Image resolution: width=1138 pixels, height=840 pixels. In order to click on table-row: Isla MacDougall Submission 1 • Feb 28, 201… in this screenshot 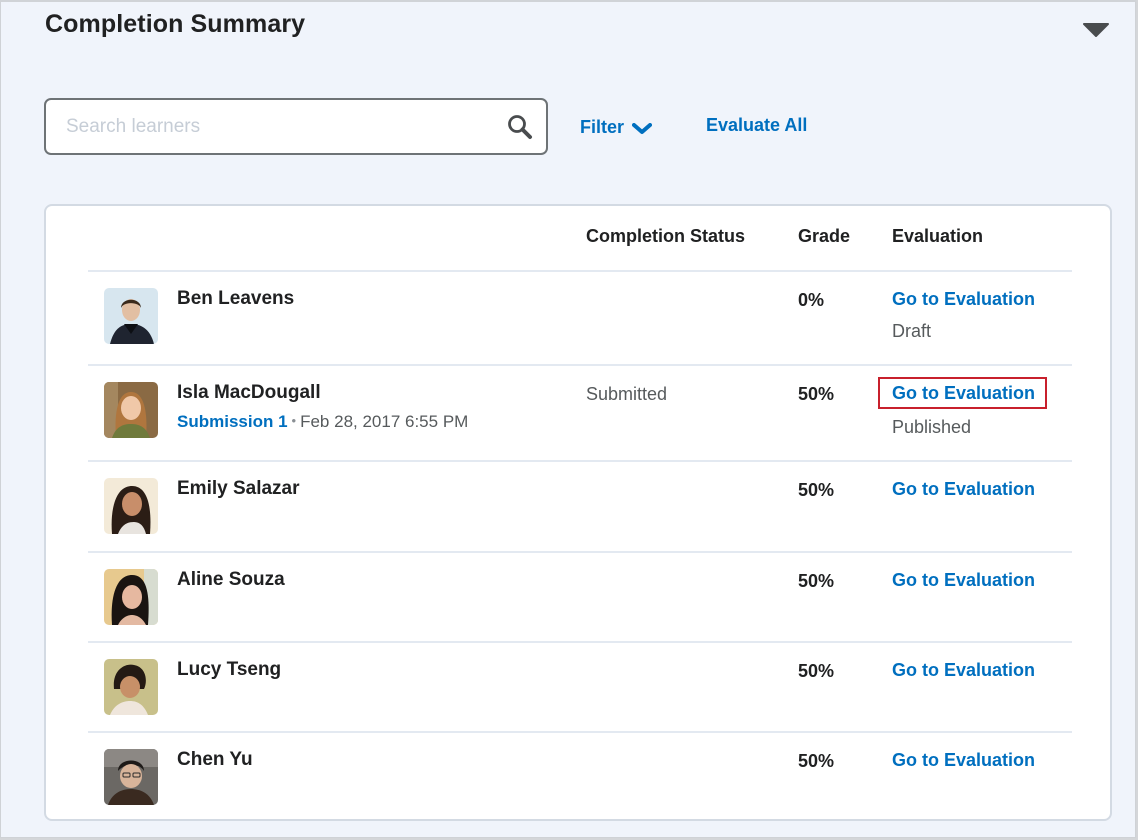, I will do `click(580, 412)`.